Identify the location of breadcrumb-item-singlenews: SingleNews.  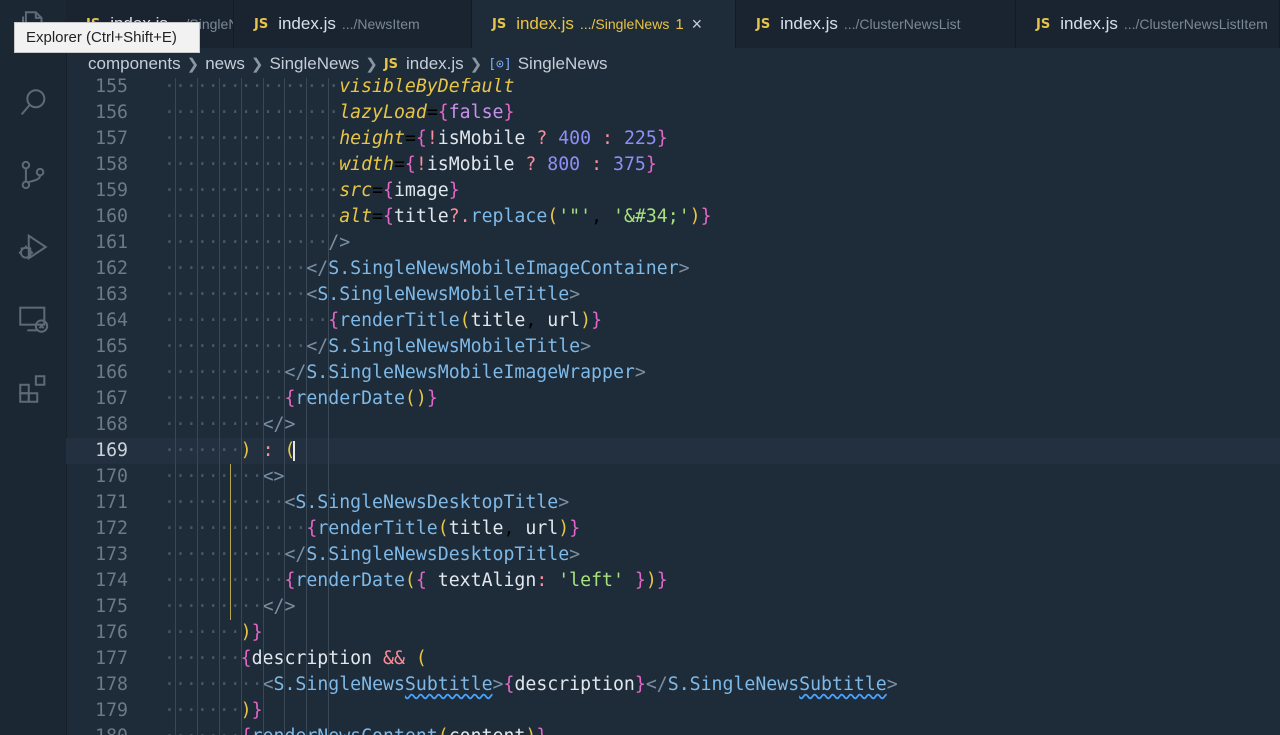
(314, 64).